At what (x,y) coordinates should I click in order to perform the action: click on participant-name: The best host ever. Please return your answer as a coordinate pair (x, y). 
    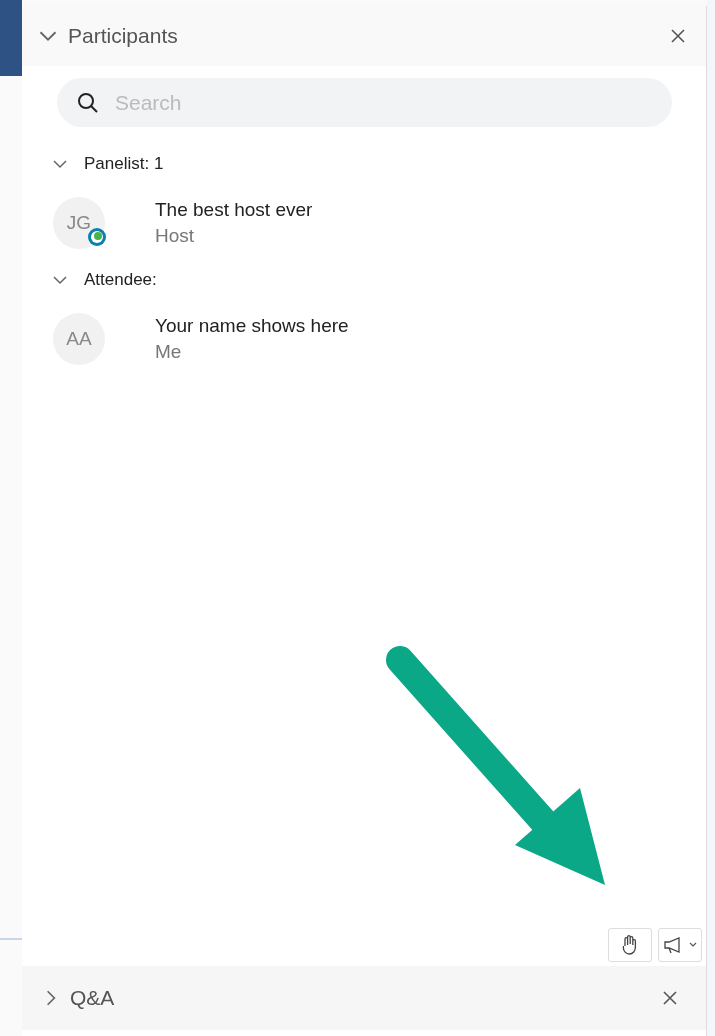
    Looking at the image, I should click on (234, 210).